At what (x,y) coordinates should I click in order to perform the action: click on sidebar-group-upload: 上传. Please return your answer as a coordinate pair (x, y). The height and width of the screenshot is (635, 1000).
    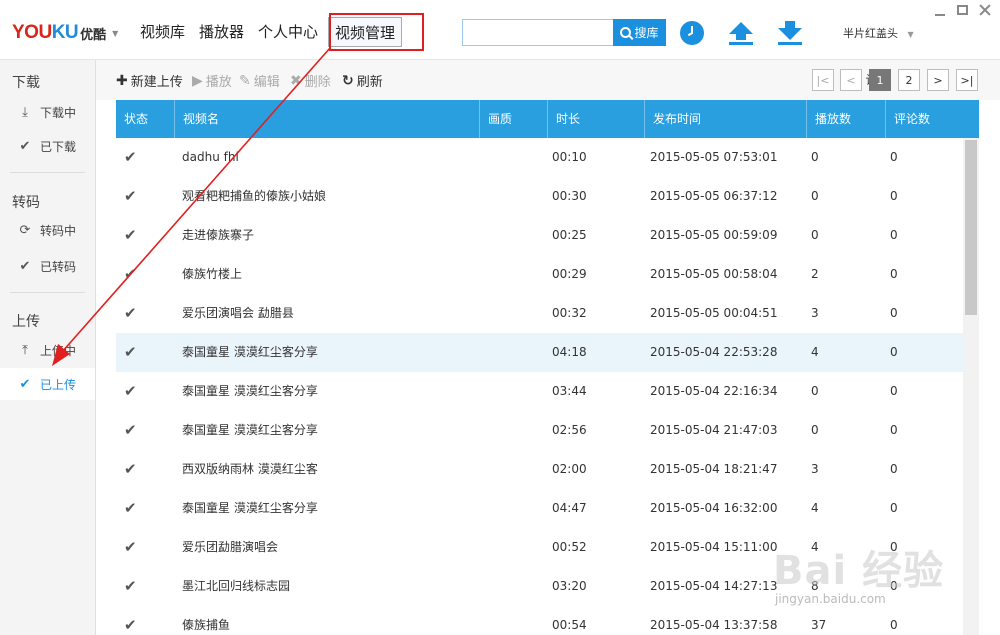
    Looking at the image, I should click on (26, 322).